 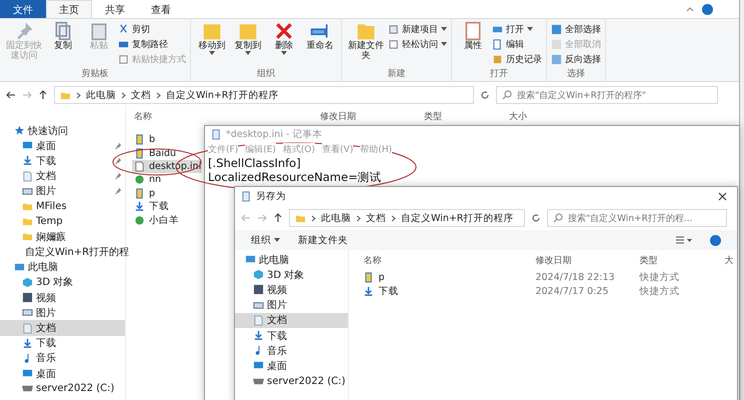 What do you see at coordinates (517, 29) in the screenshot?
I see `ribbon-button: 打开` at bounding box center [517, 29].